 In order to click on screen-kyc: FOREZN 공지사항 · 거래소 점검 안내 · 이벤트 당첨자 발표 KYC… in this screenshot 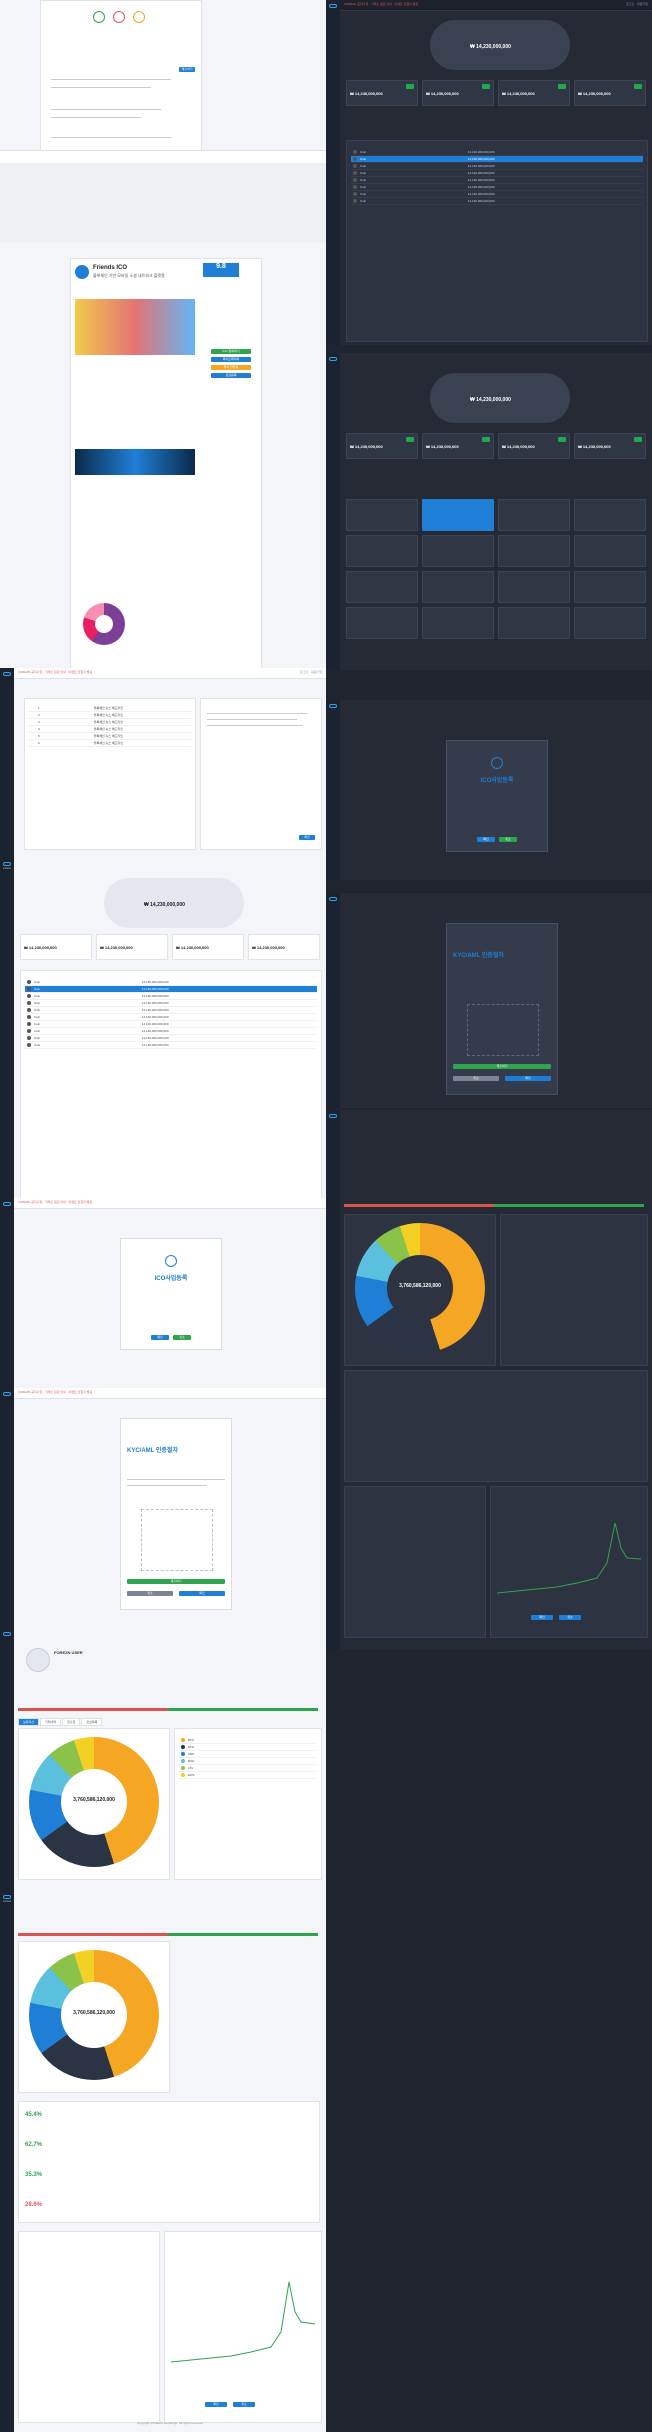, I will do `click(163, 1508)`.